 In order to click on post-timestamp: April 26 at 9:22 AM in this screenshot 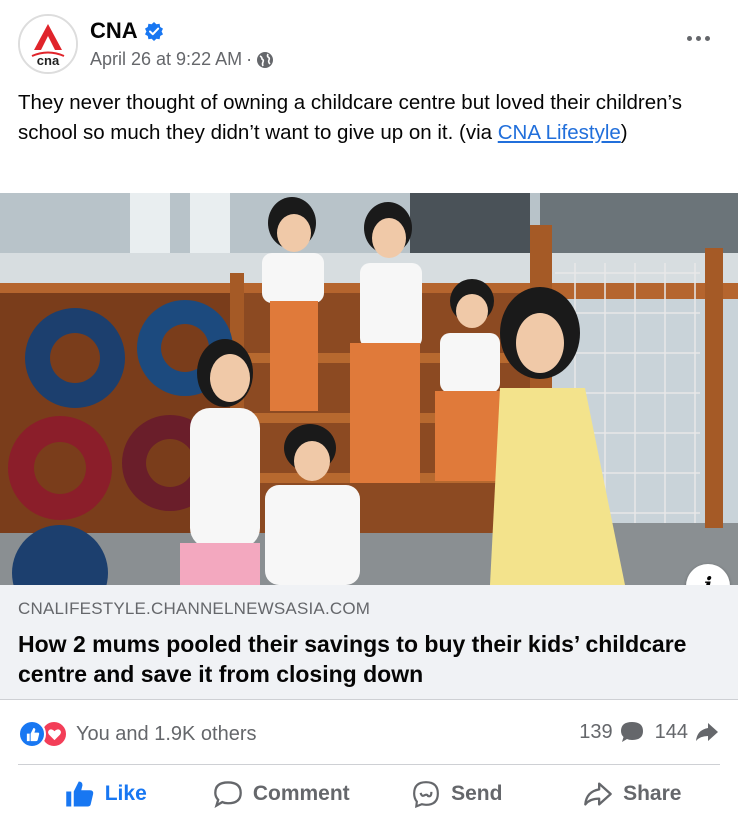, I will do `click(166, 59)`.